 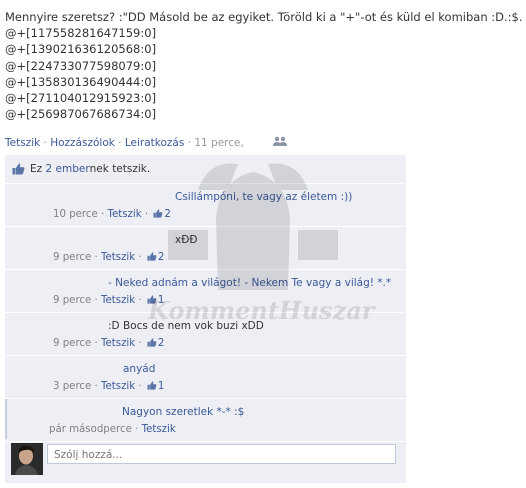 What do you see at coordinates (81, 98) in the screenshot?
I see `post-line: @+[271104012915923:0]` at bounding box center [81, 98].